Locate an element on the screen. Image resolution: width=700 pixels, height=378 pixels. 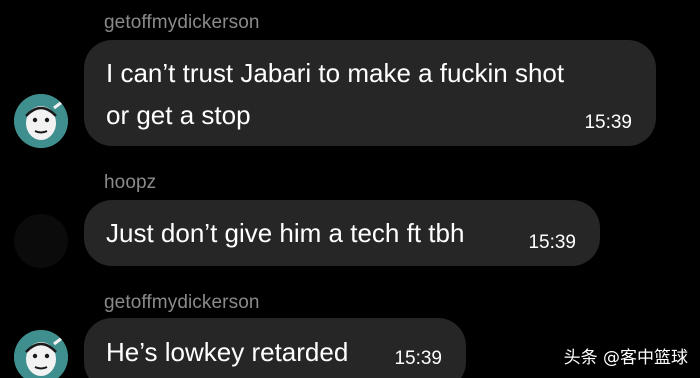
message-text-line: He’s lowkey retarded is located at coordinates (227, 352).